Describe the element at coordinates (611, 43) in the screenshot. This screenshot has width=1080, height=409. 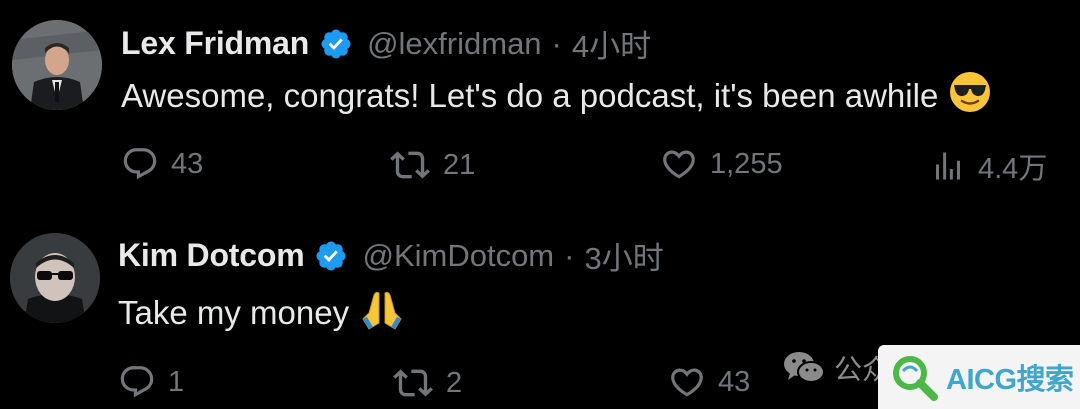
I see `timestamp: 4小时` at that location.